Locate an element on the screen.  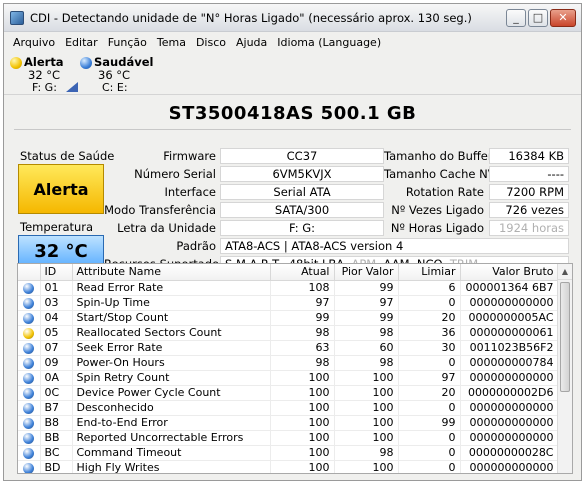
menu-arquivo: Arquivo is located at coordinates (34, 42).